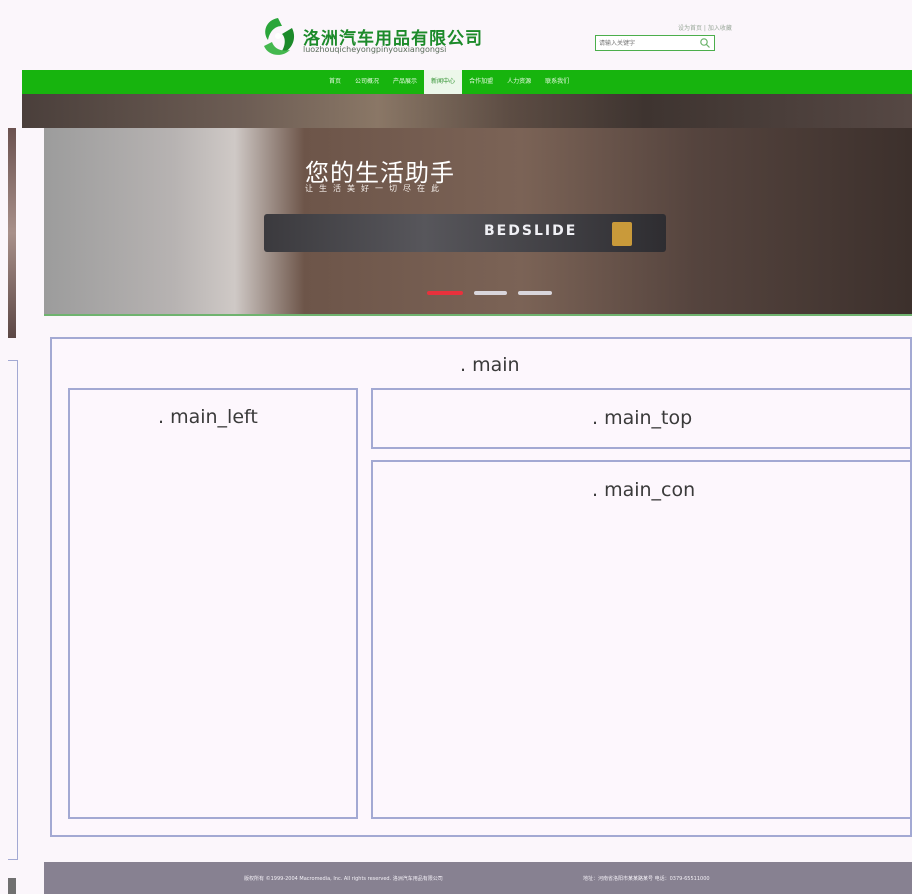 This screenshot has height=894, width=912. Describe the element at coordinates (208, 417) in the screenshot. I see `main-left-label: . main_left` at that location.